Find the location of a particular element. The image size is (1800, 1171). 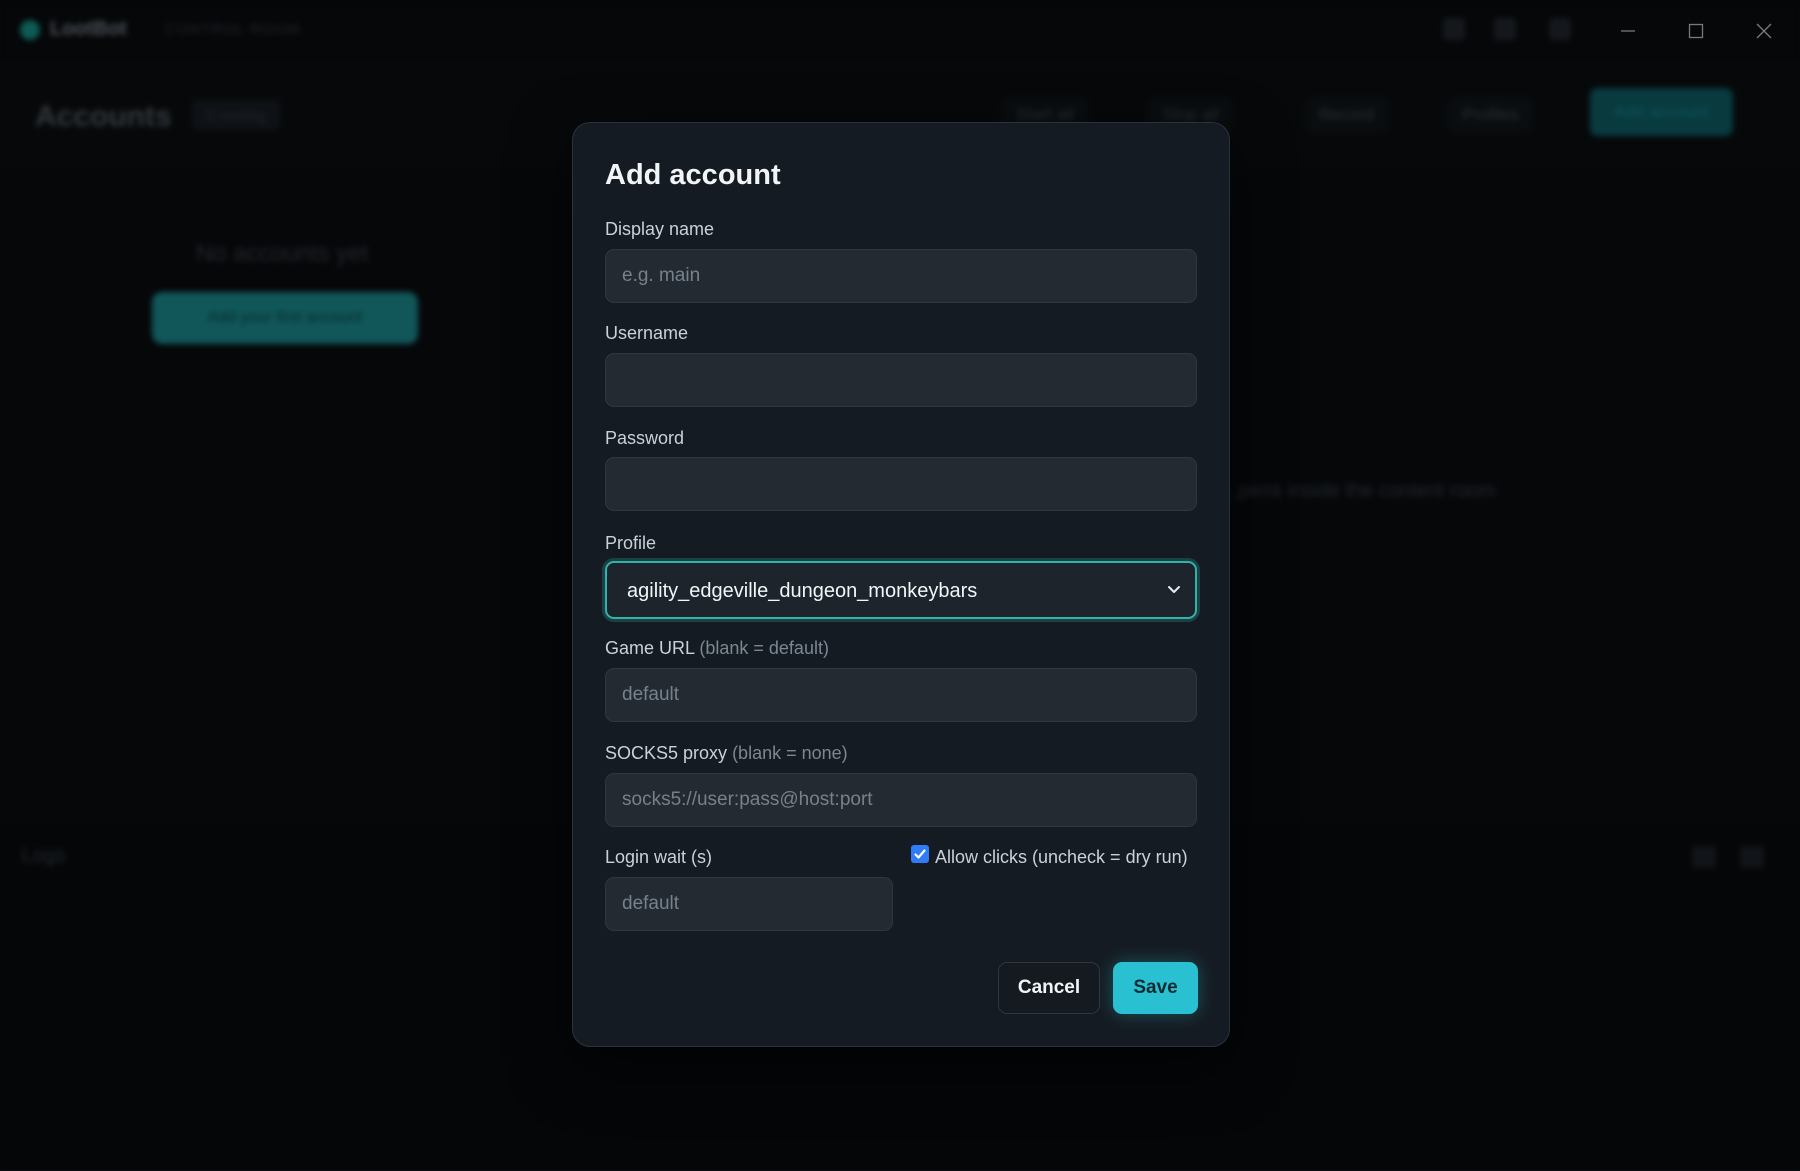

username-input is located at coordinates (901, 380).